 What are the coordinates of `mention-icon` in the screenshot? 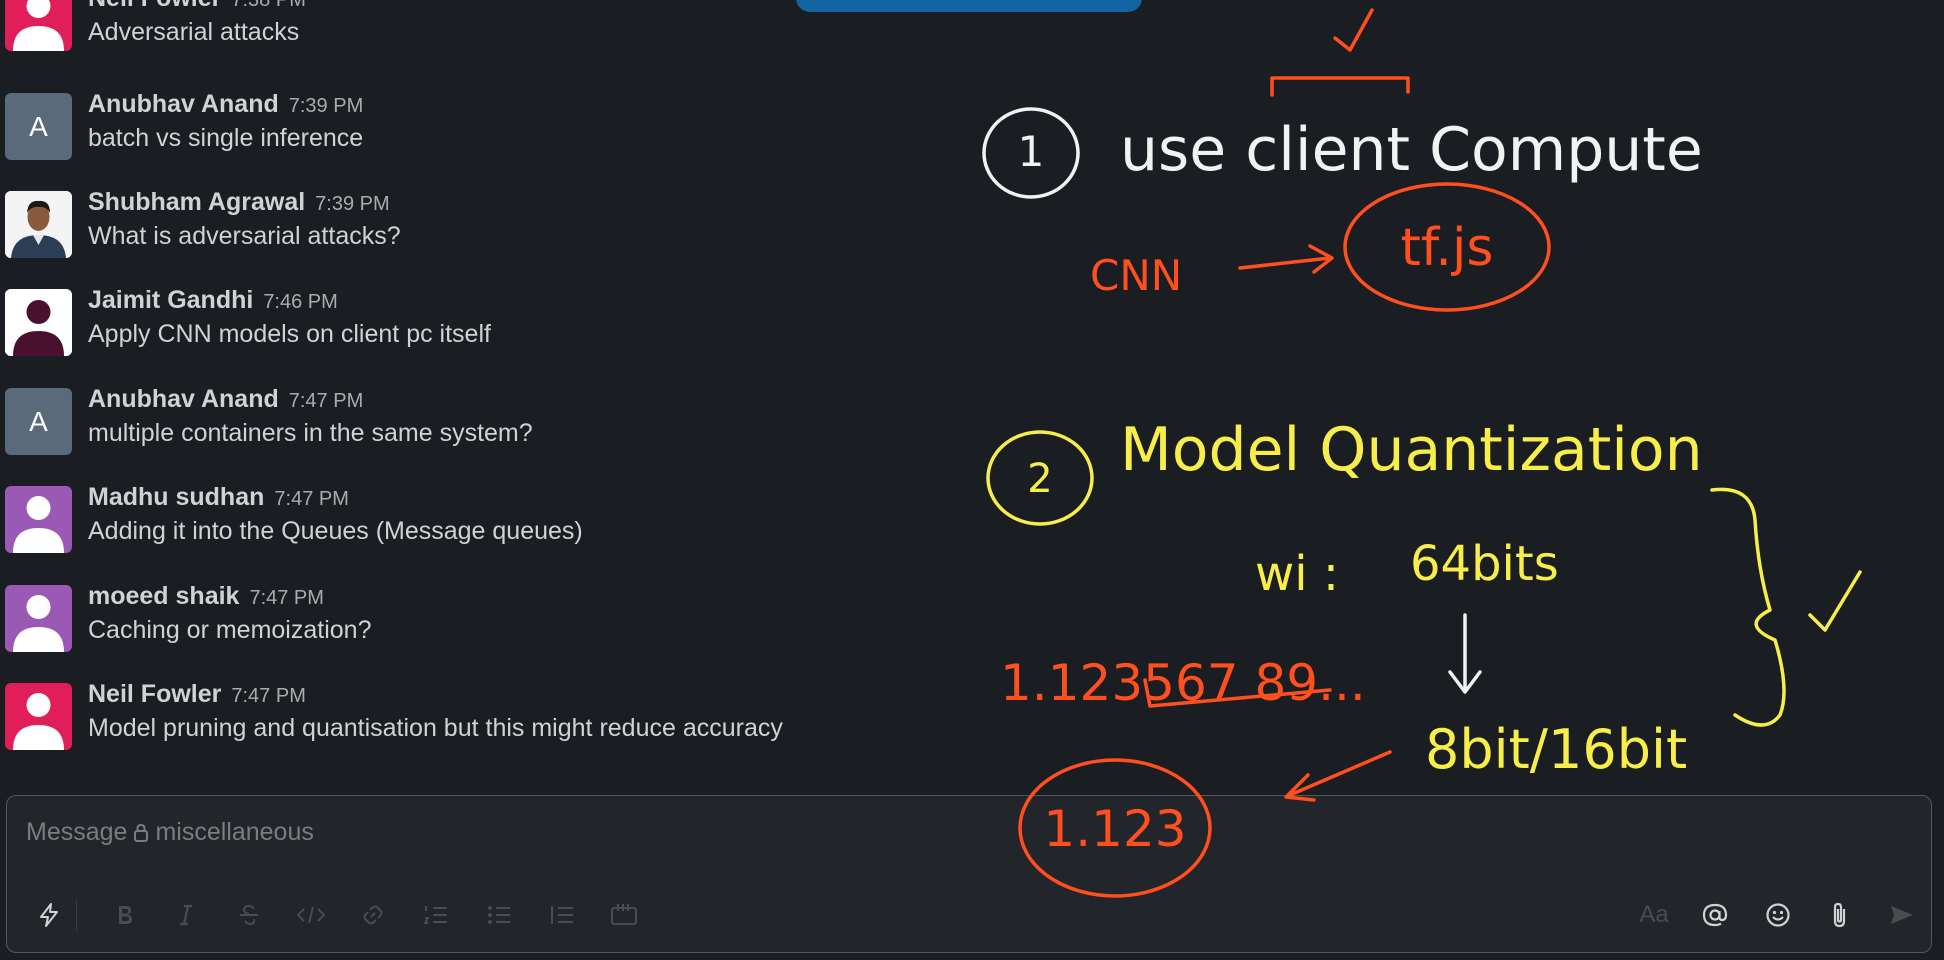 It's located at (1715, 915).